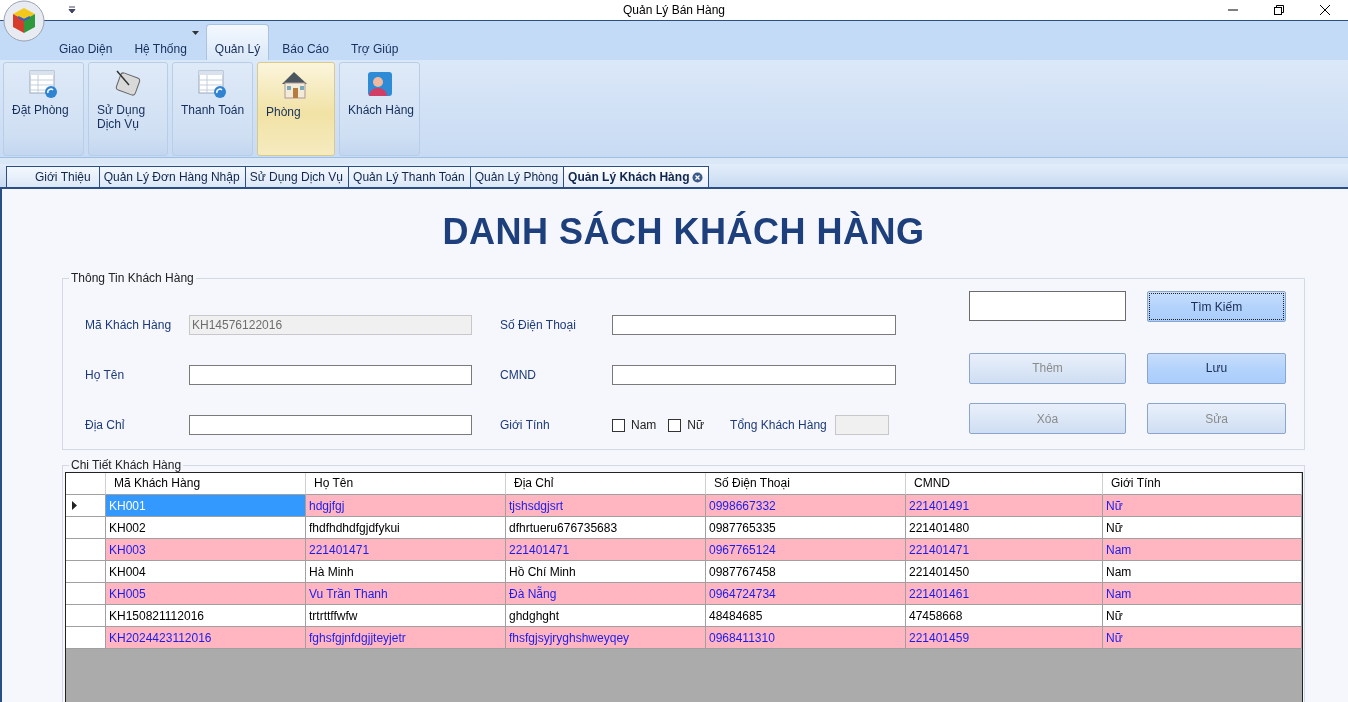  I want to click on field-label: Họ Tên, so click(105, 375).